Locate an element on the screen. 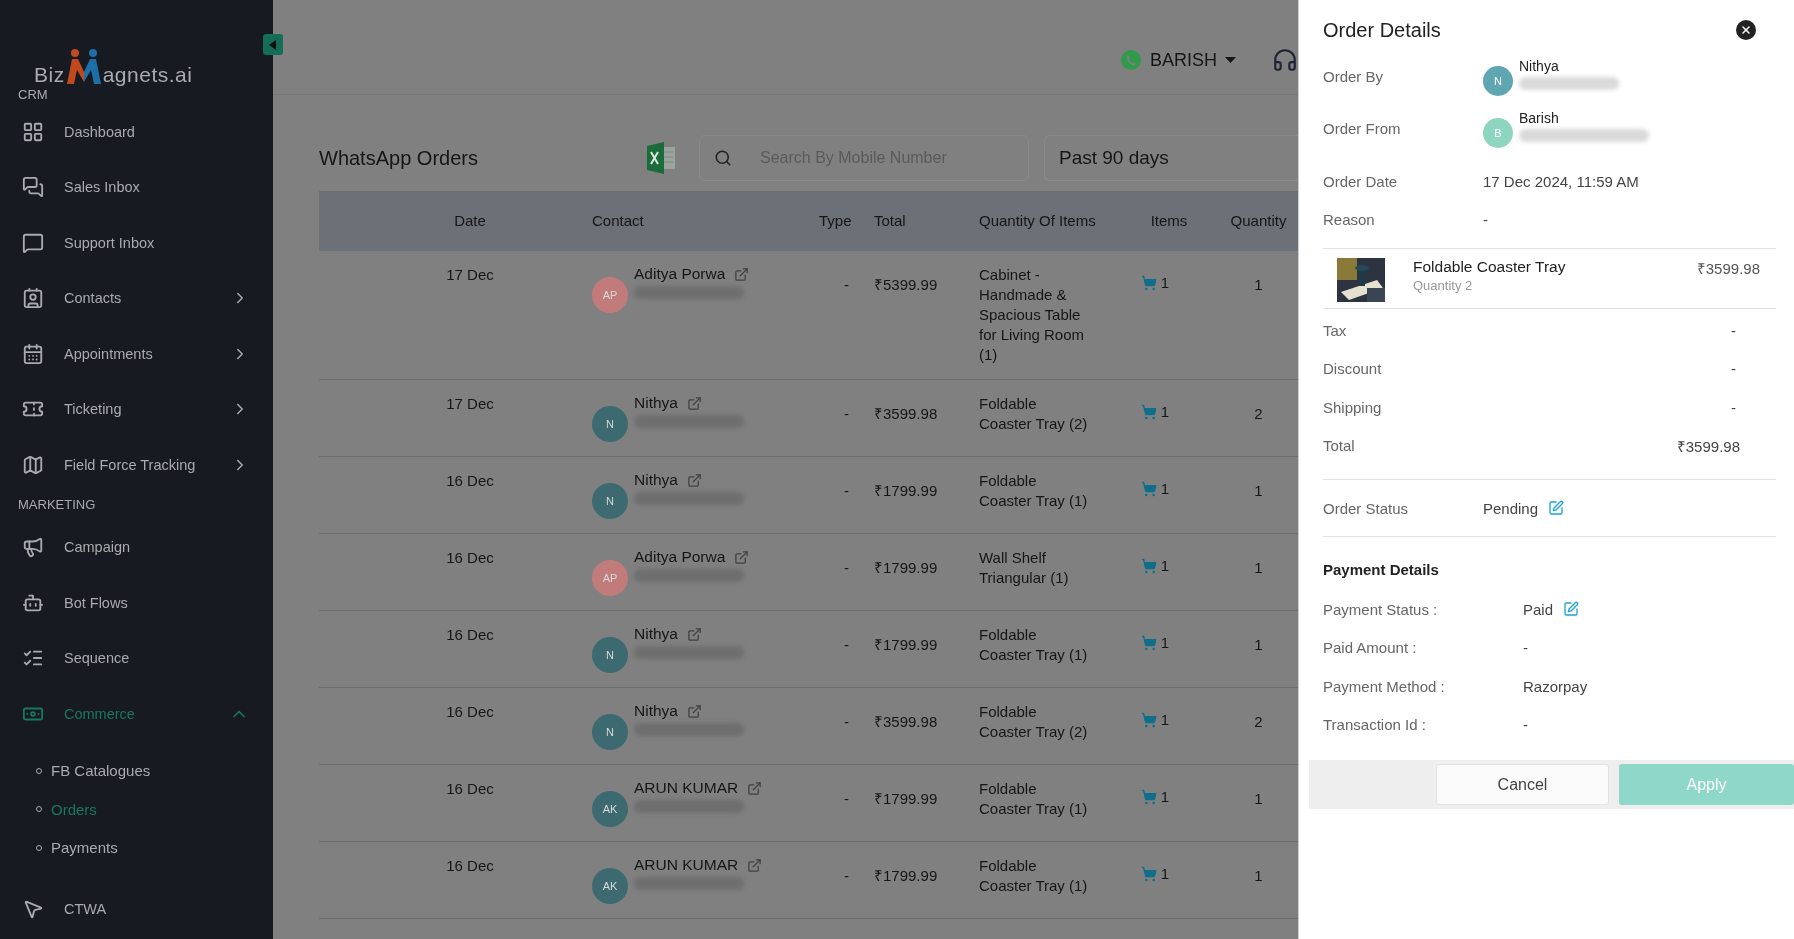  field-label: Order From is located at coordinates (1362, 128).